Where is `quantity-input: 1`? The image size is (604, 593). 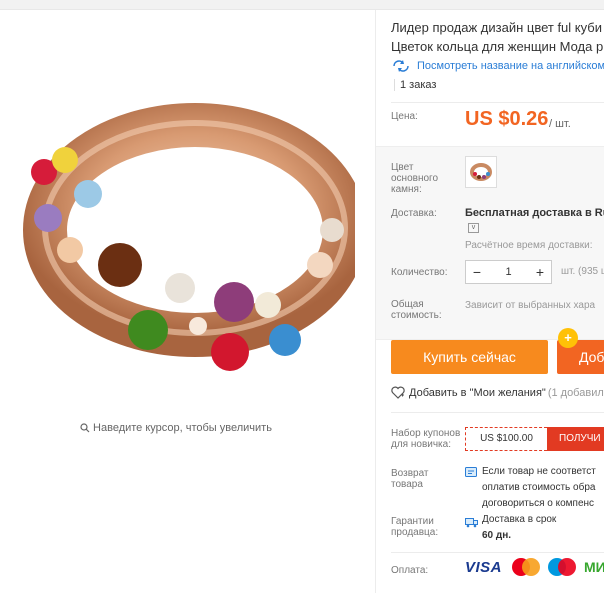 quantity-input: 1 is located at coordinates (508, 272).